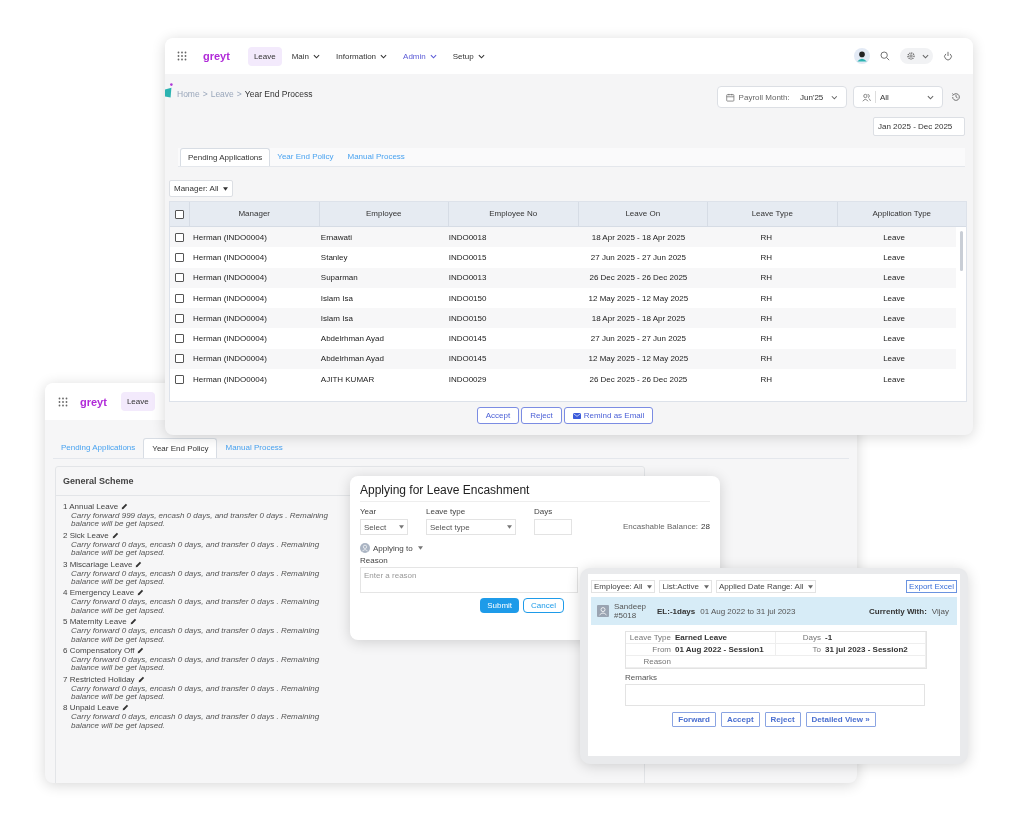 Image resolution: width=1019 pixels, height=837 pixels. I want to click on table-cell: INDO0145, so click(467, 359).